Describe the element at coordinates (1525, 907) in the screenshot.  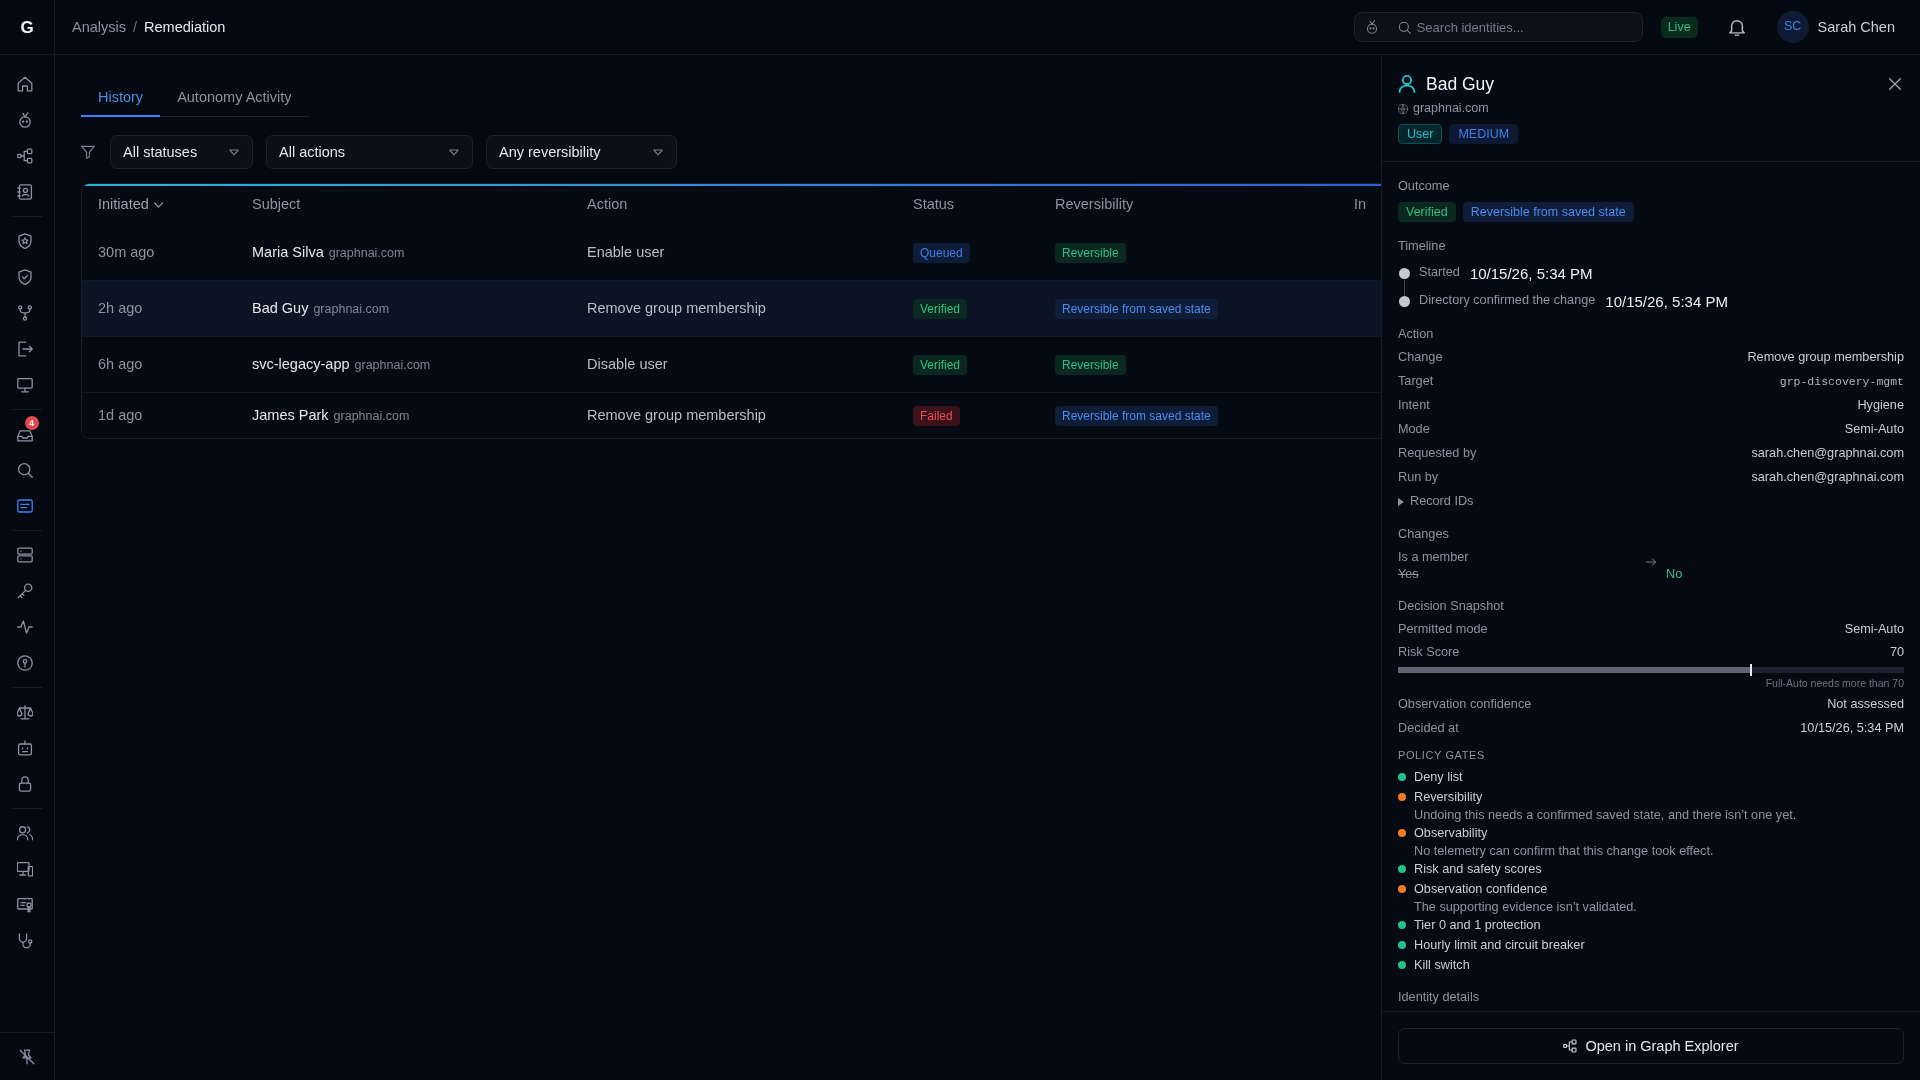
I see `gate-detail: The supporting evidence isn’t validated.` at that location.